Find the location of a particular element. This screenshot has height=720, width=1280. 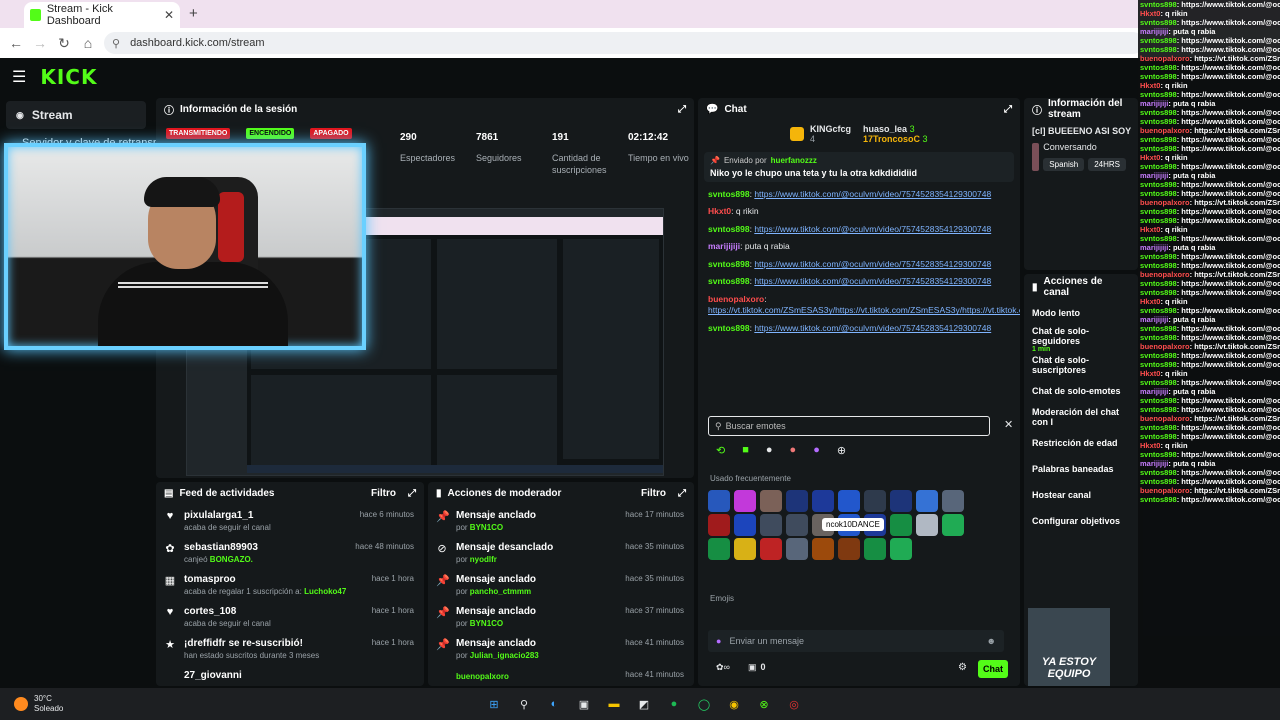

feed-filter-button: Filtro is located at coordinates (383, 493).